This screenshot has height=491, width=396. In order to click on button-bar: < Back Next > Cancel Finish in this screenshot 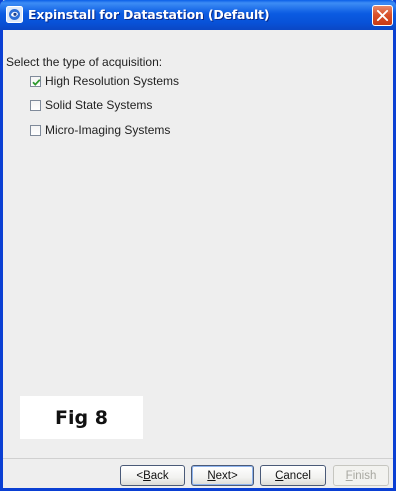, I will do `click(198, 473)`.